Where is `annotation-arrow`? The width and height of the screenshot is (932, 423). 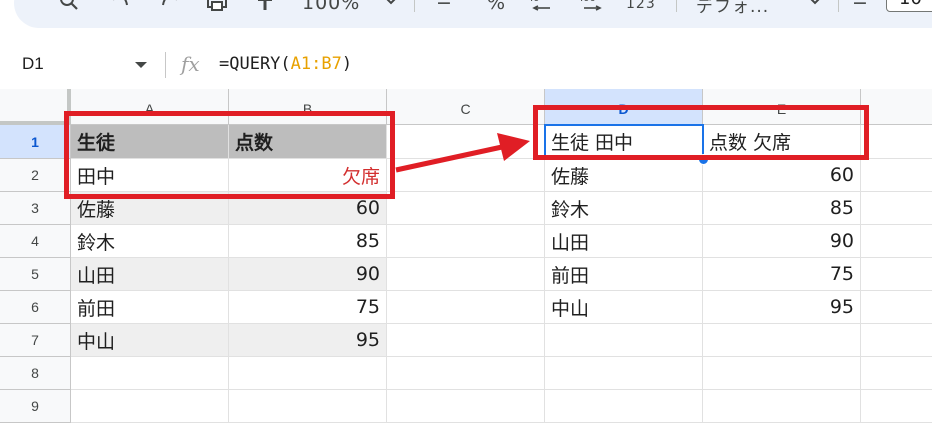 annotation-arrow is located at coordinates (462, 153).